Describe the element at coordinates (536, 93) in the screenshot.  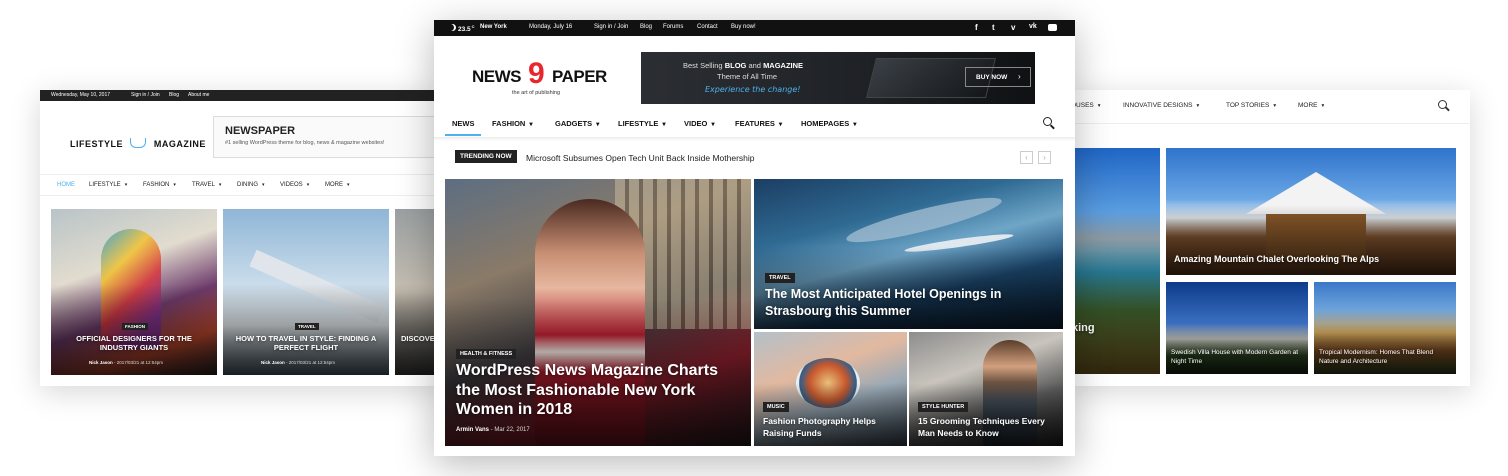
I see `logo-tagline: the art of publishing` at that location.